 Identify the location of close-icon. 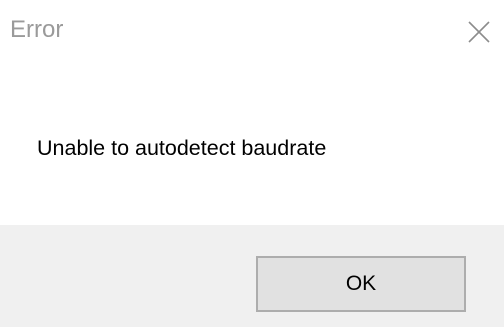
(479, 32).